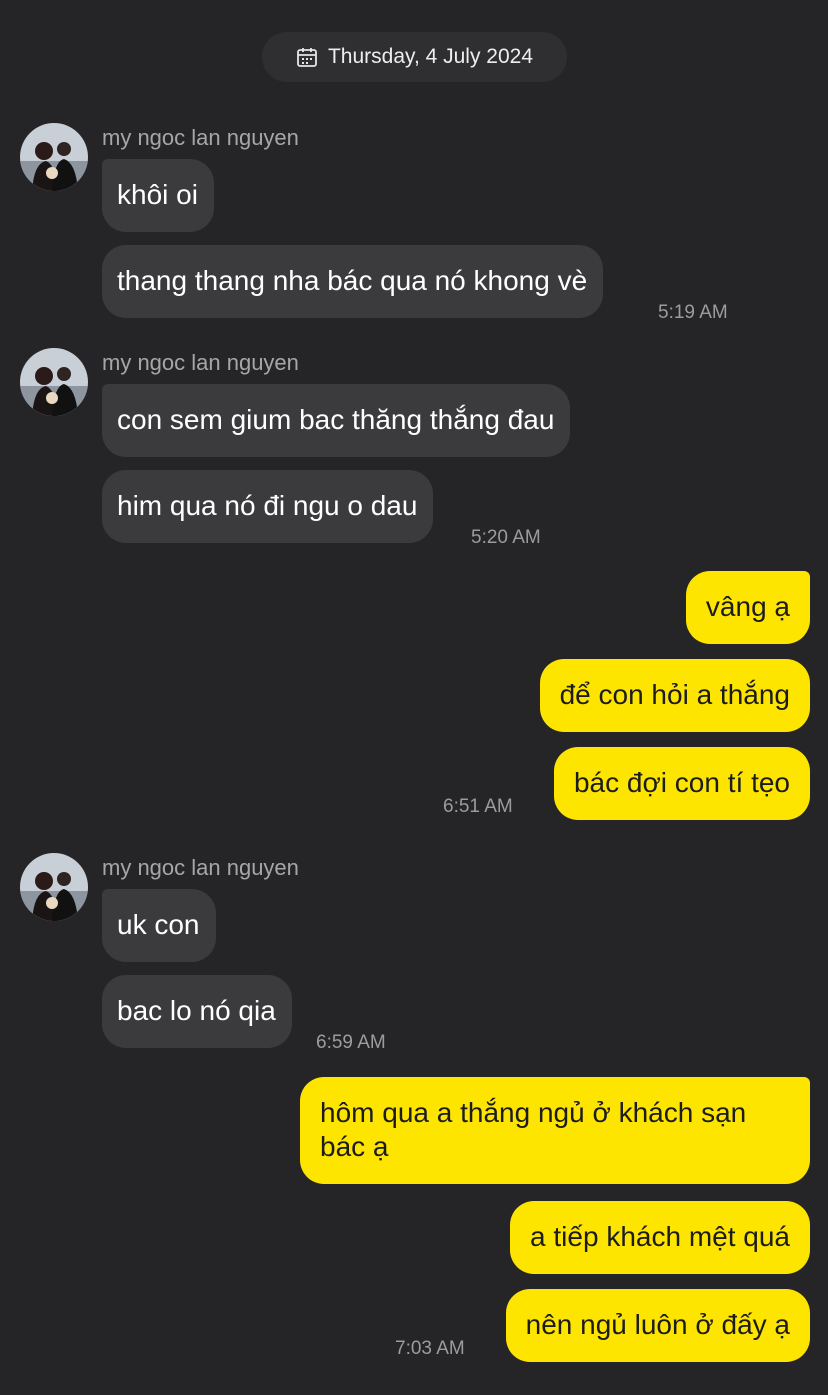 Image resolution: width=828 pixels, height=1395 pixels. What do you see at coordinates (158, 195) in the screenshot?
I see `message-bubble: khôi oi` at bounding box center [158, 195].